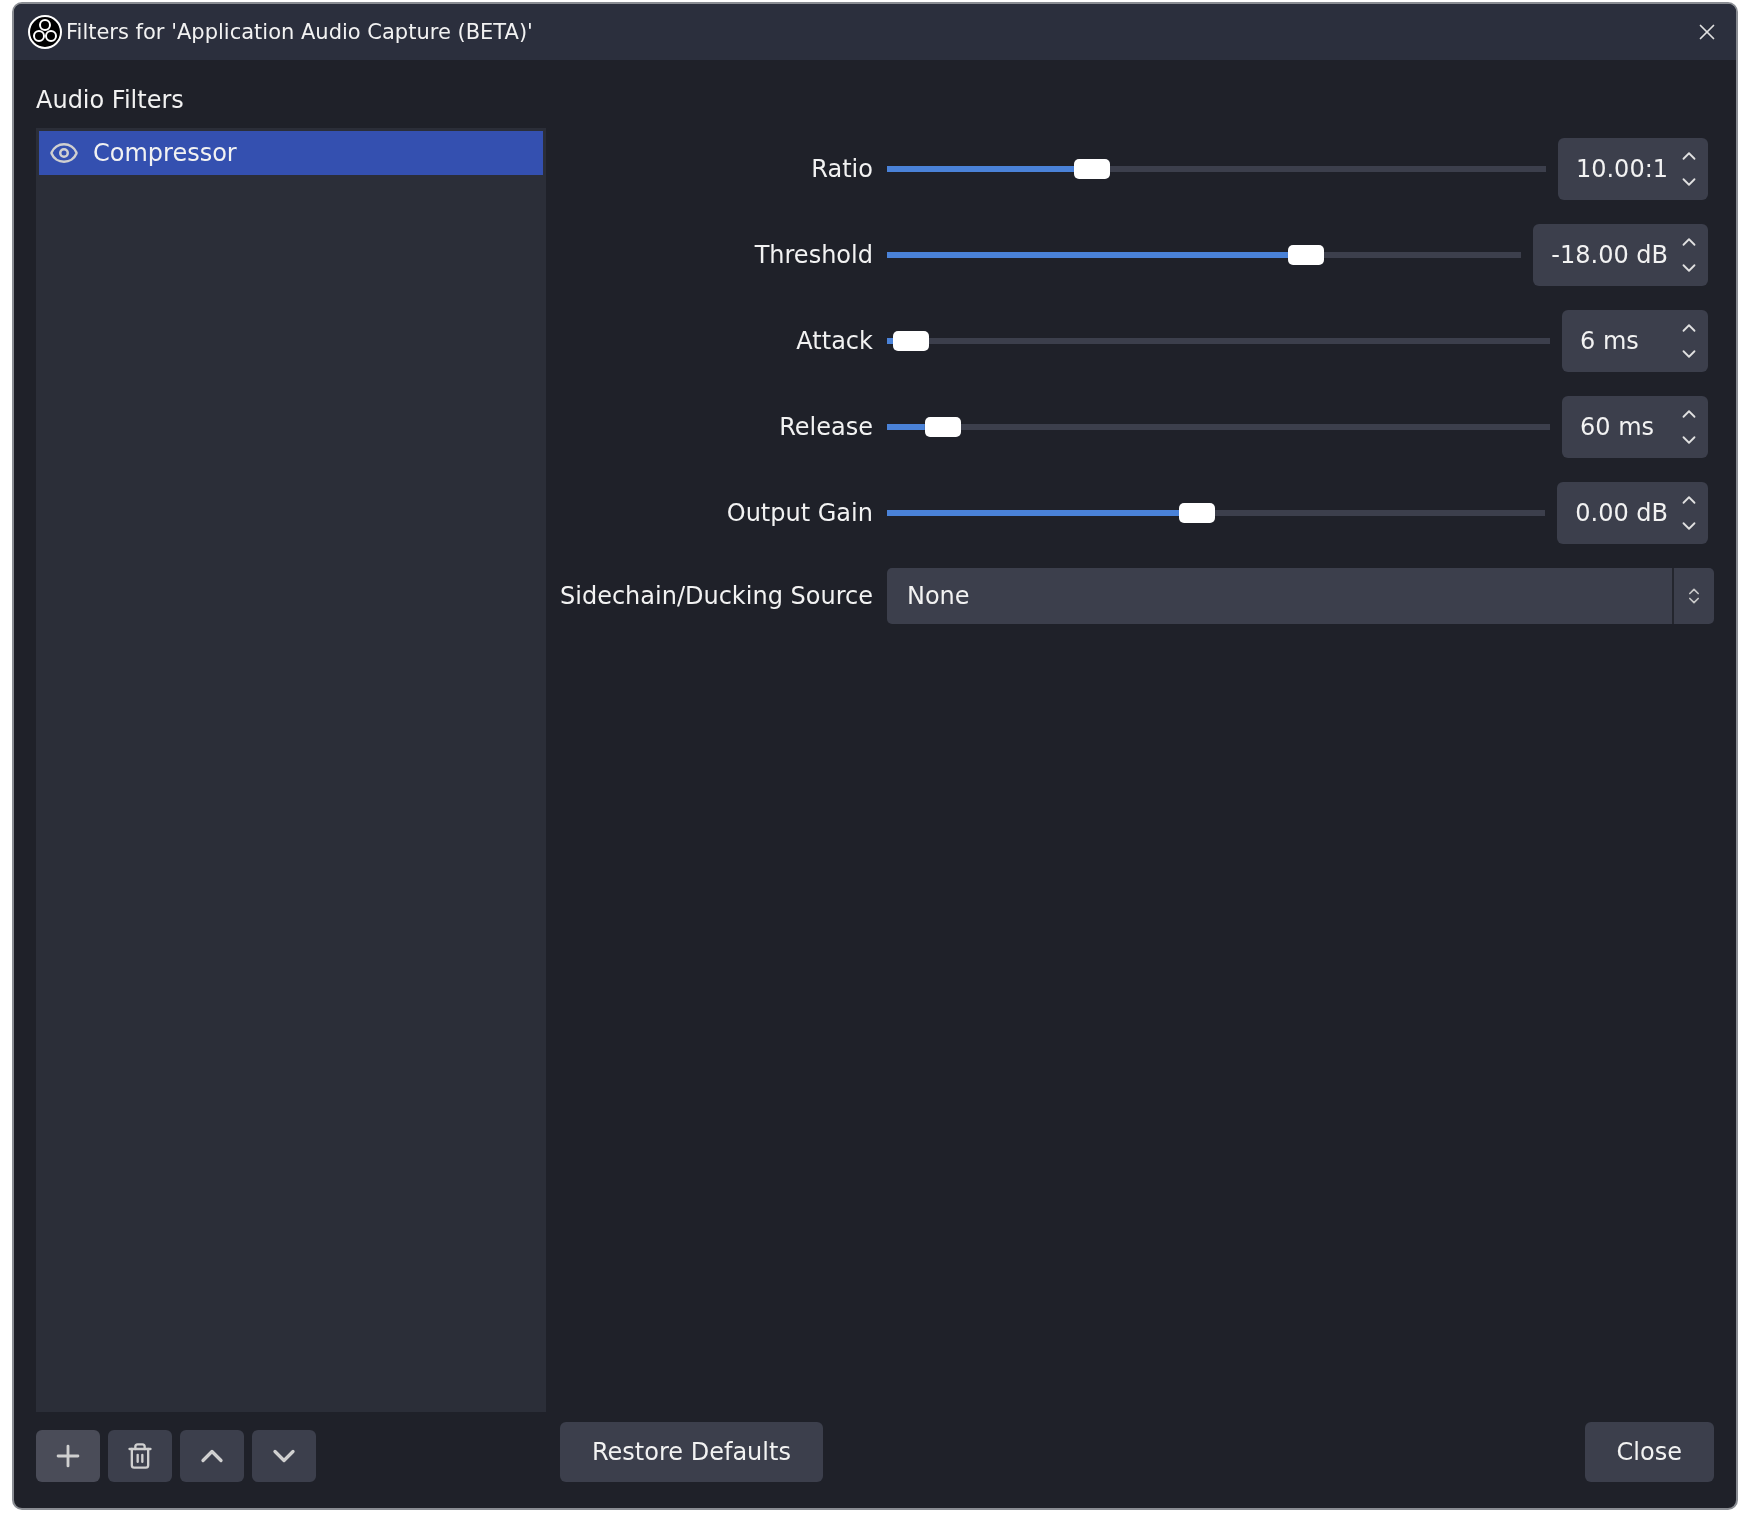 Image resolution: width=1750 pixels, height=1524 pixels. Describe the element at coordinates (1300, 596) in the screenshot. I see `source-dropdown: None` at that location.